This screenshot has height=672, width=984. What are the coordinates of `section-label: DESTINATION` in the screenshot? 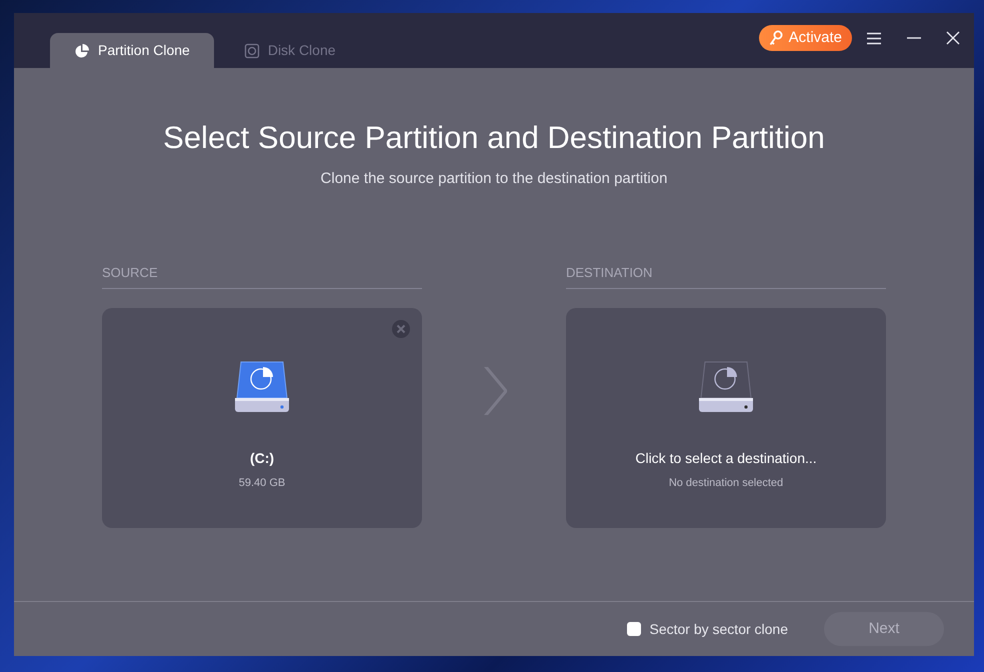 It's located at (726, 275).